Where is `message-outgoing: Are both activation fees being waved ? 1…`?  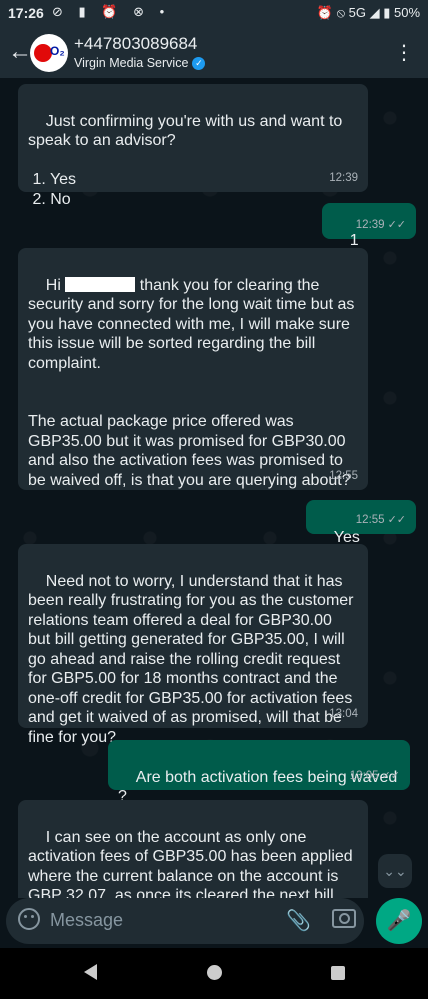 message-outgoing: Are both activation fees being waved ? 1… is located at coordinates (259, 772).